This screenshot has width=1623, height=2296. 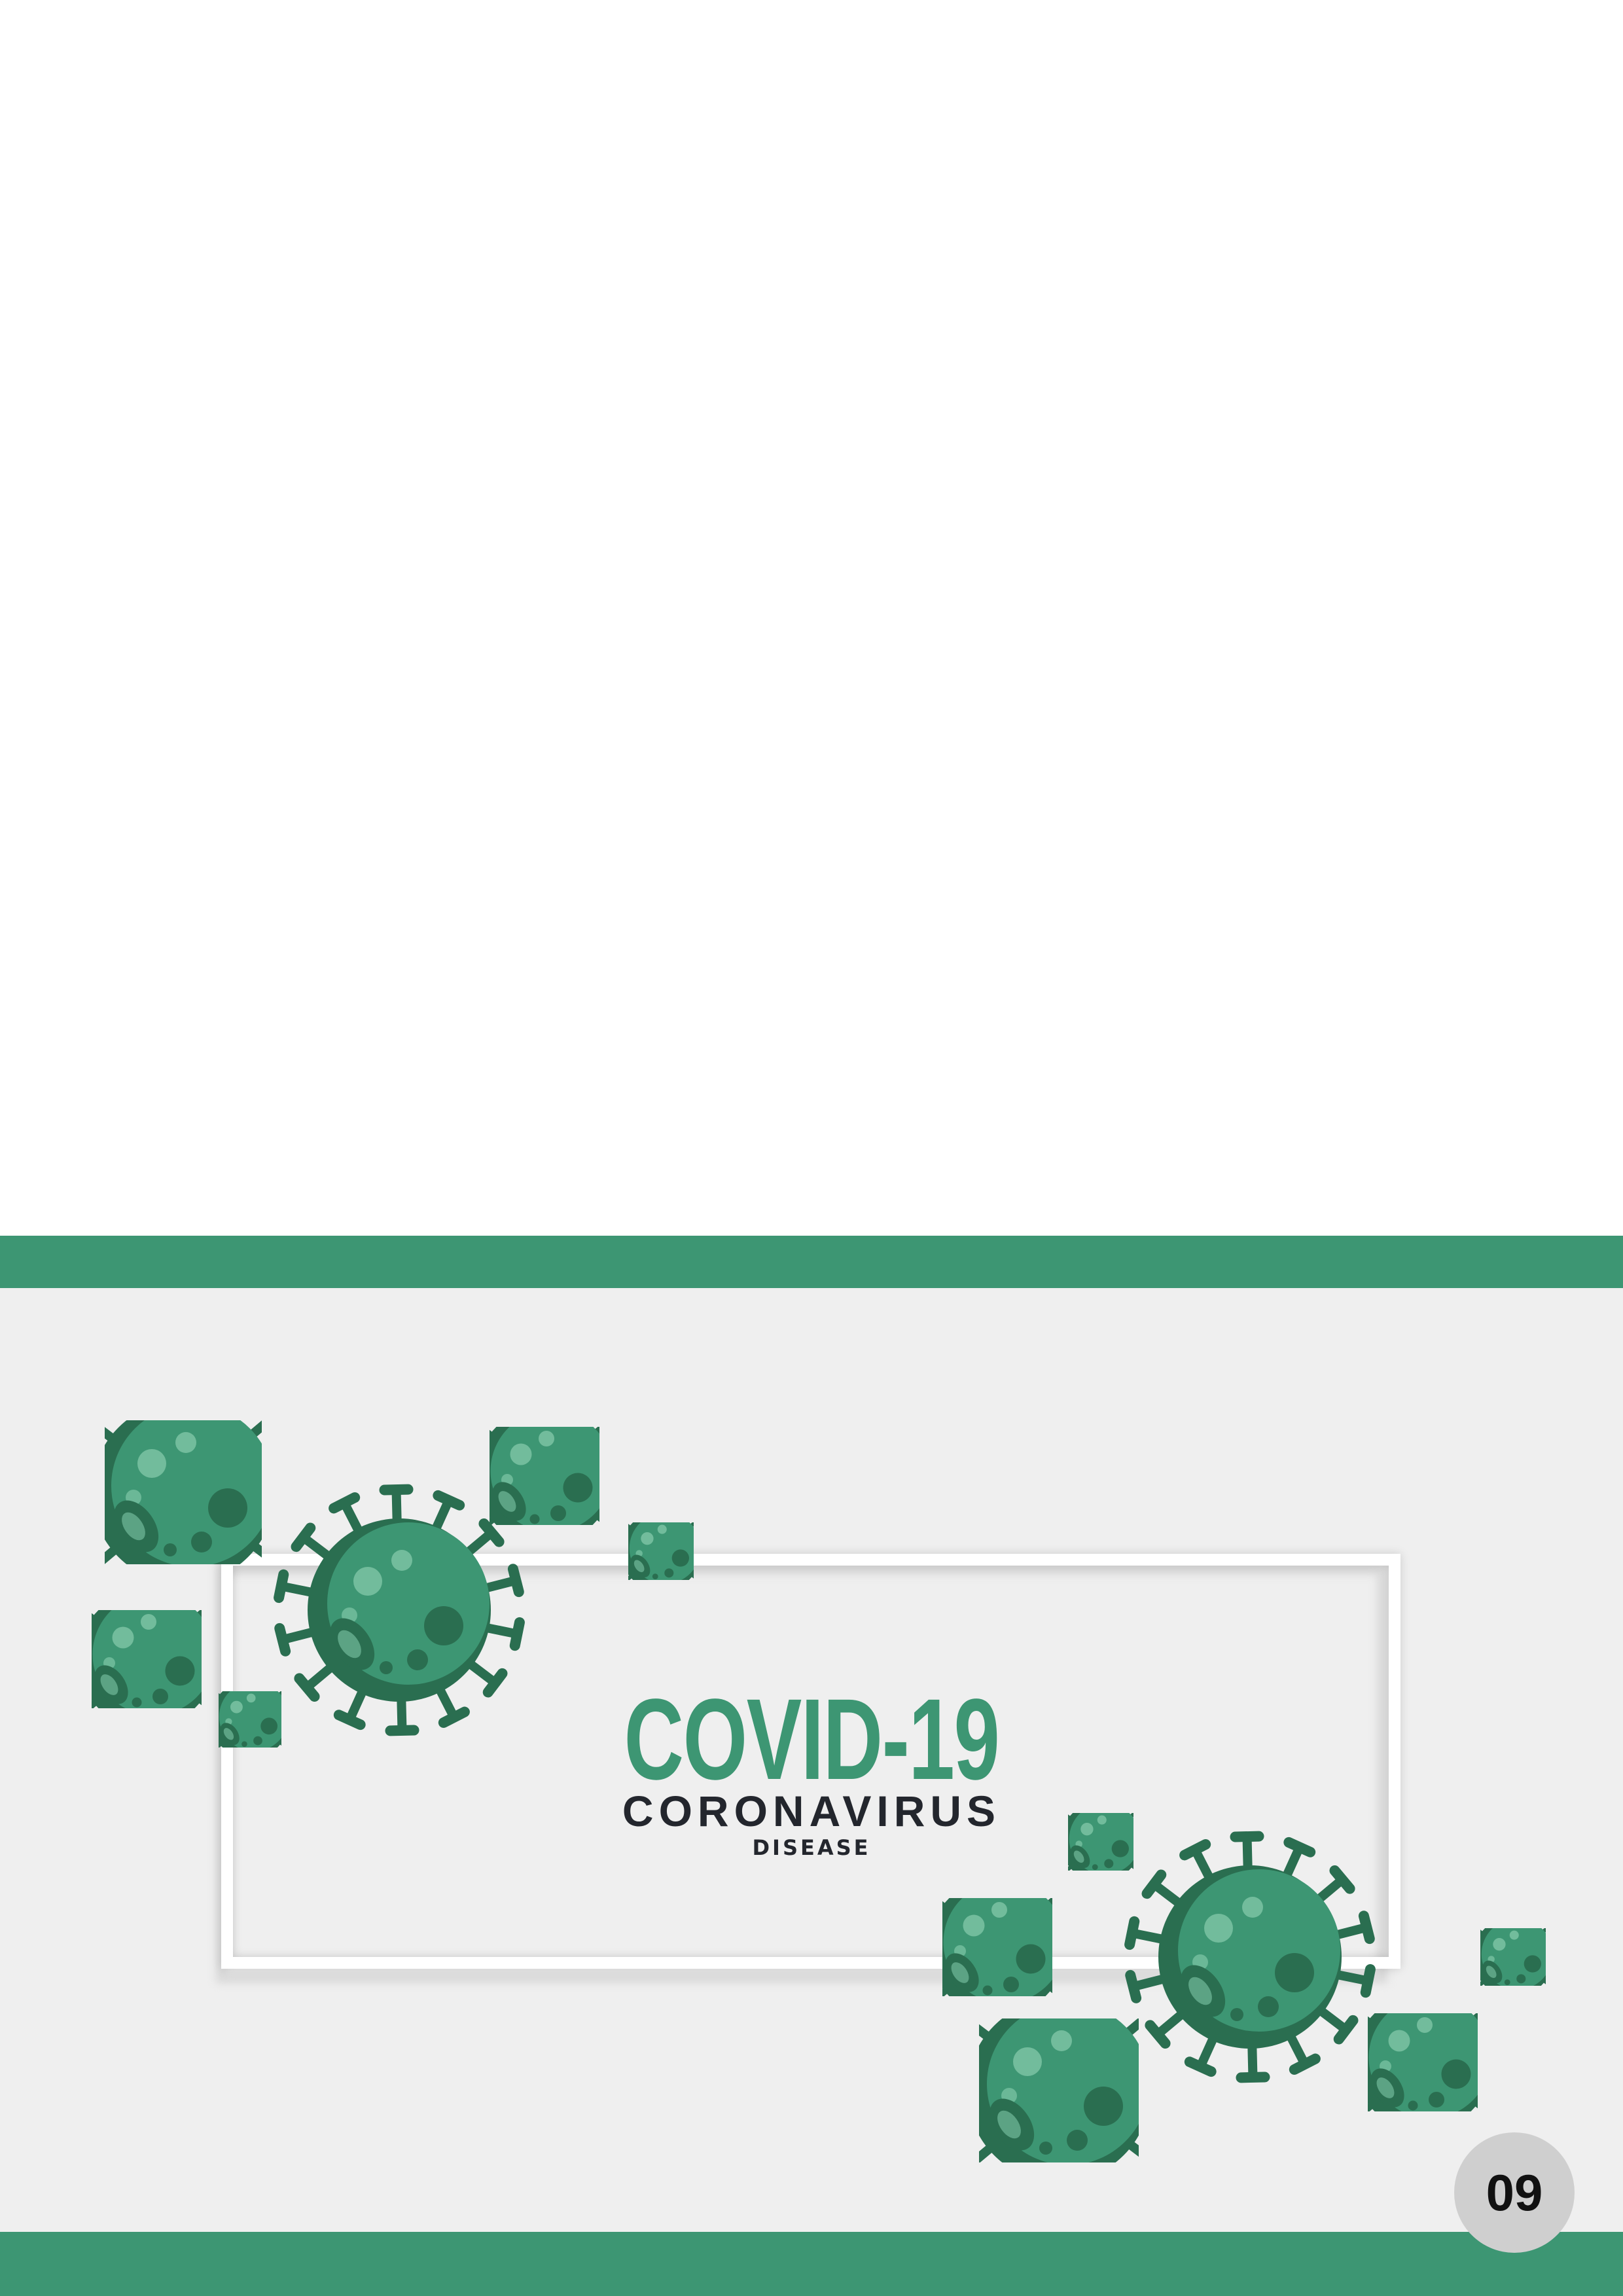 I want to click on virus-icon-right-lower, so click(x=1423, y=2062).